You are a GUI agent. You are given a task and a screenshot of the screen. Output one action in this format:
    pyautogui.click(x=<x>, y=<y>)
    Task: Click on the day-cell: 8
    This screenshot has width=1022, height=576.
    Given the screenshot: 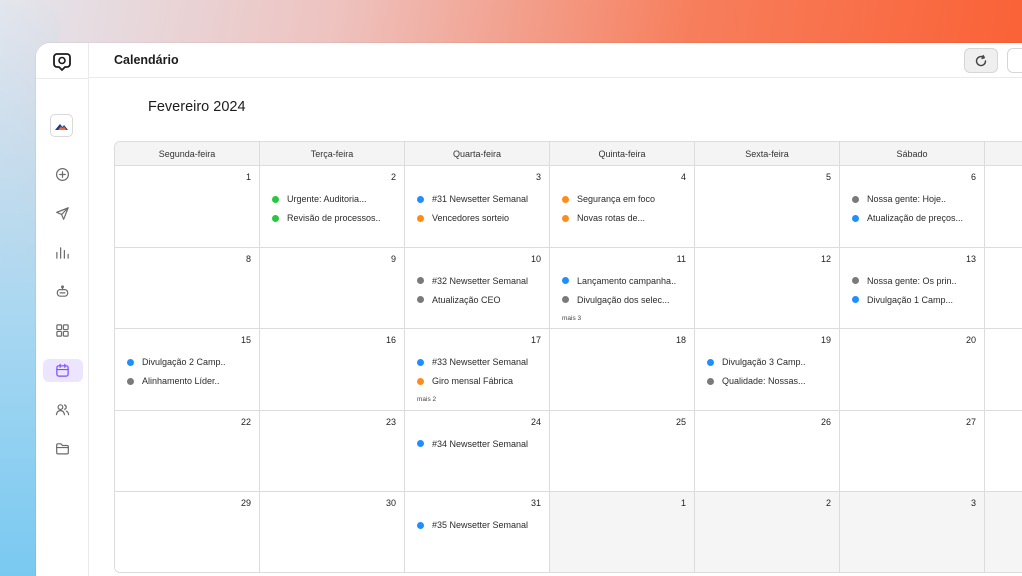 What is the action you would take?
    pyautogui.click(x=187, y=288)
    